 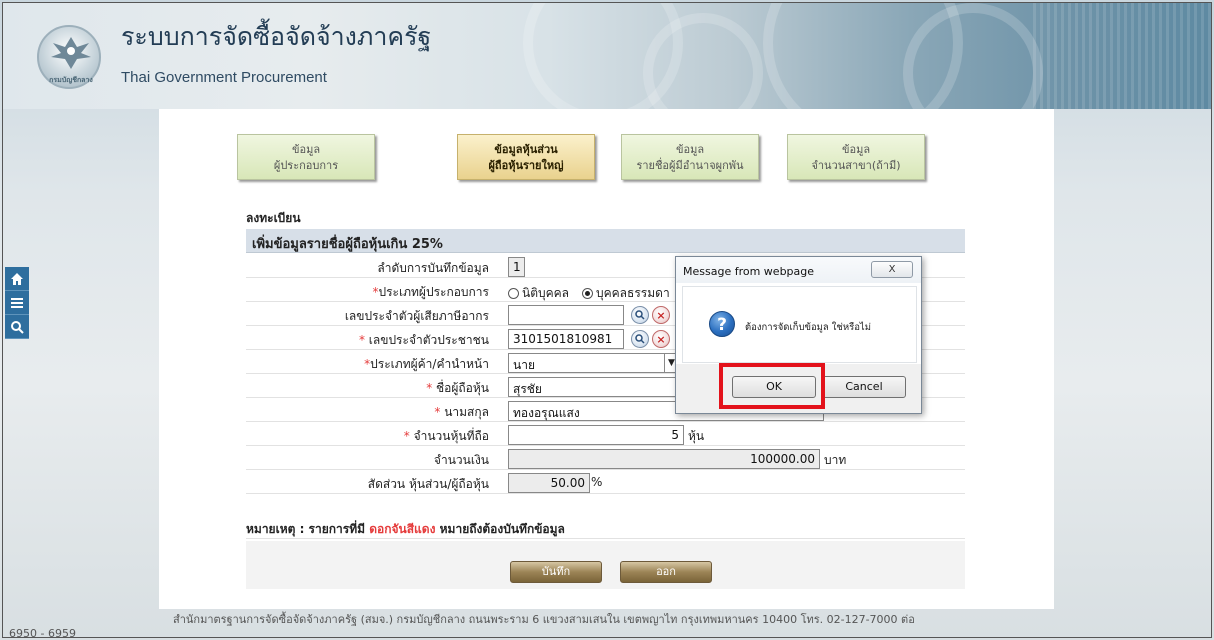 I want to click on record-no-field: 1, so click(x=516, y=267).